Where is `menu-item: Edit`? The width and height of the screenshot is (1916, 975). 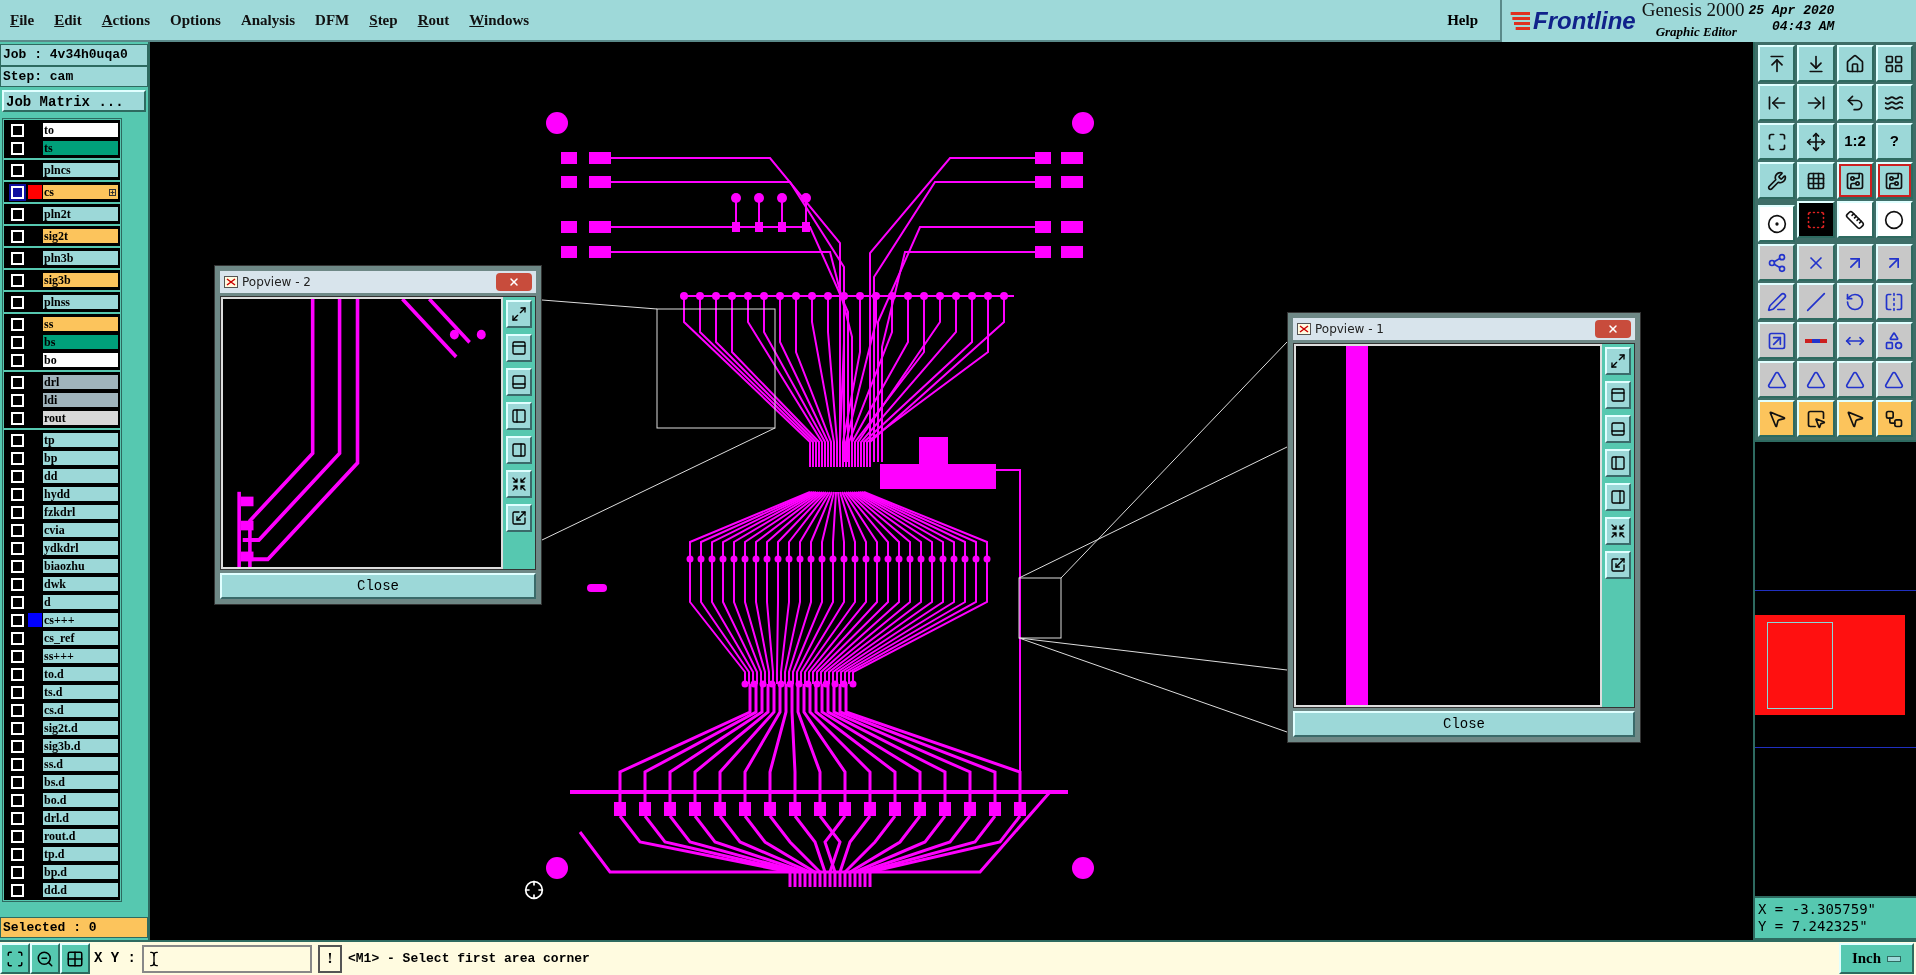 menu-item: Edit is located at coordinates (68, 20).